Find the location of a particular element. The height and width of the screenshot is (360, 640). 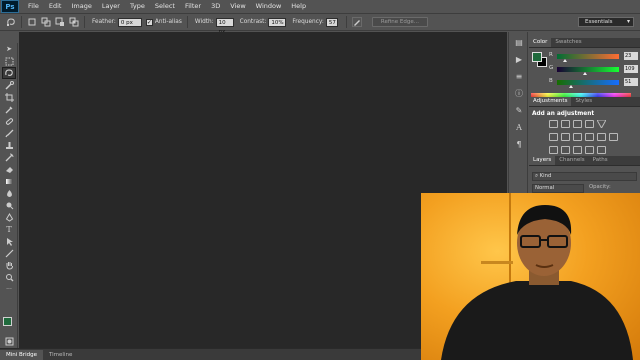

menu-layer: Layer is located at coordinates (111, 6).